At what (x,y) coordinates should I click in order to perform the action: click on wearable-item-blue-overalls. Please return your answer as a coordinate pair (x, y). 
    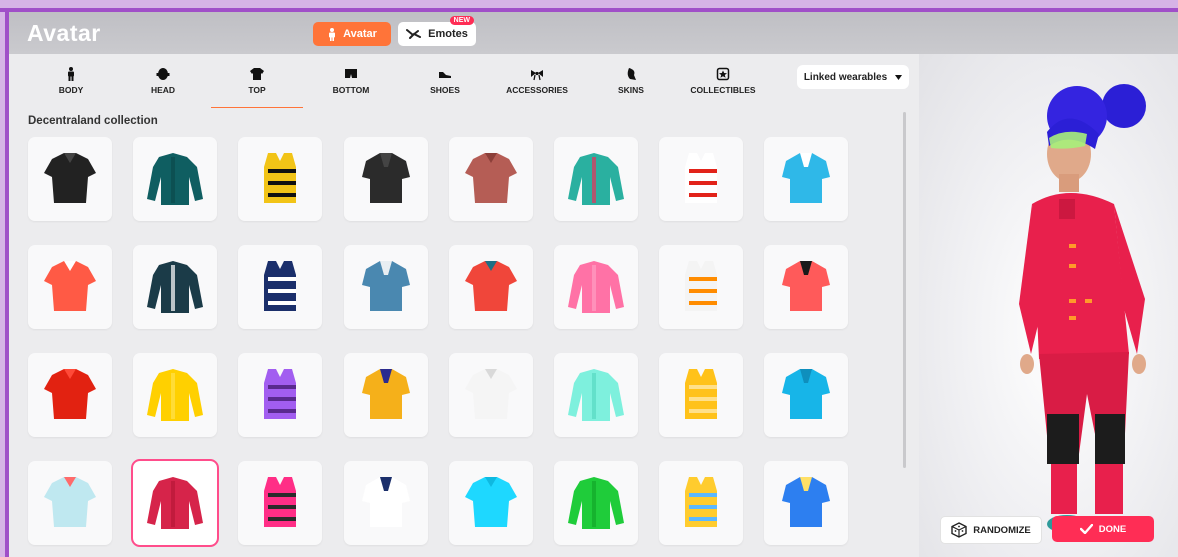
    Looking at the image, I should click on (806, 179).